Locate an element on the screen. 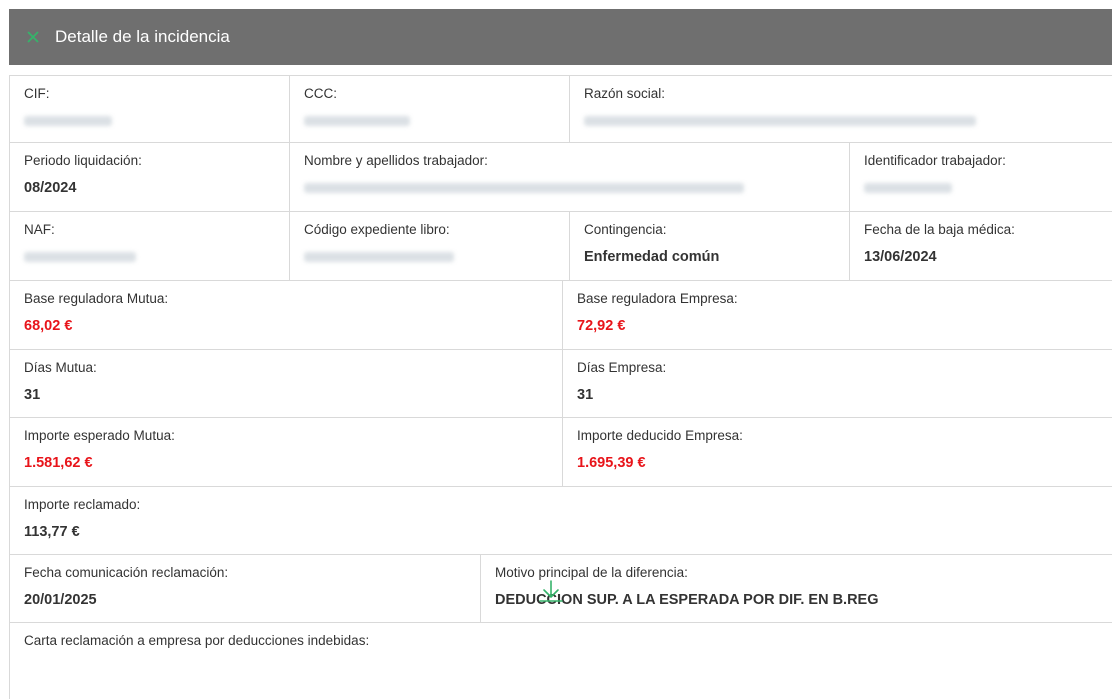 Image resolution: width=1112 pixels, height=700 pixels. contingencia-label: Contingencia: is located at coordinates (625, 229).